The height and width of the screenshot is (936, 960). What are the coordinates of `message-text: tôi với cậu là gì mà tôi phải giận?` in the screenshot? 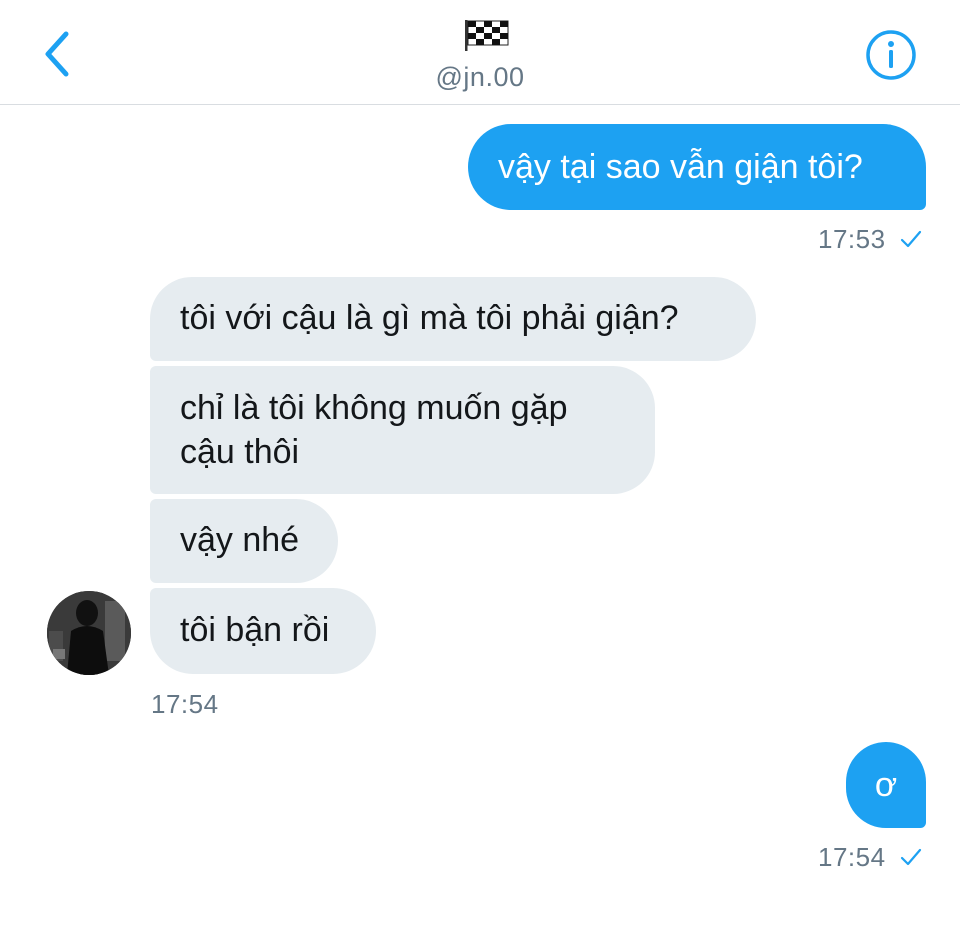 It's located at (429, 318).